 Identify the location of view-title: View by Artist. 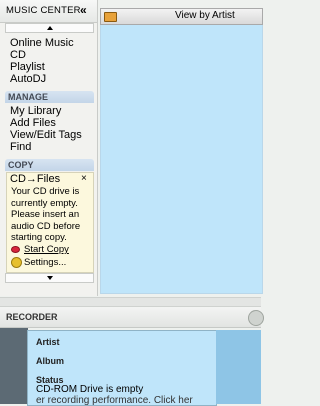
(205, 15).